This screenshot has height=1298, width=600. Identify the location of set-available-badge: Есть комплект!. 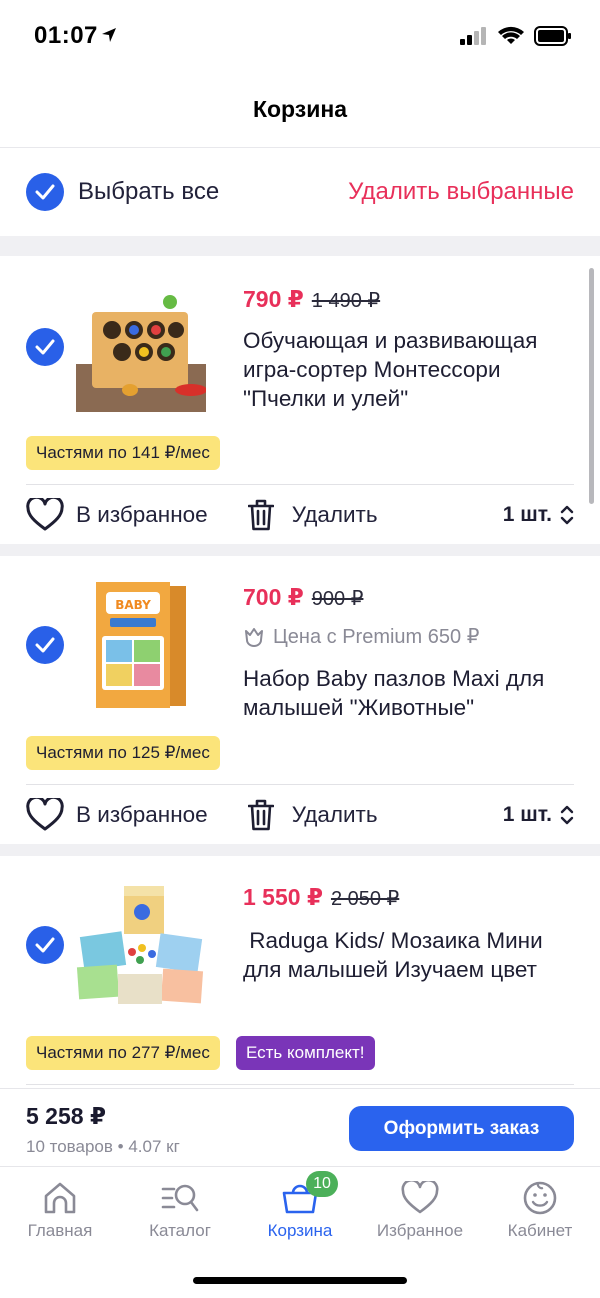
(305, 1053).